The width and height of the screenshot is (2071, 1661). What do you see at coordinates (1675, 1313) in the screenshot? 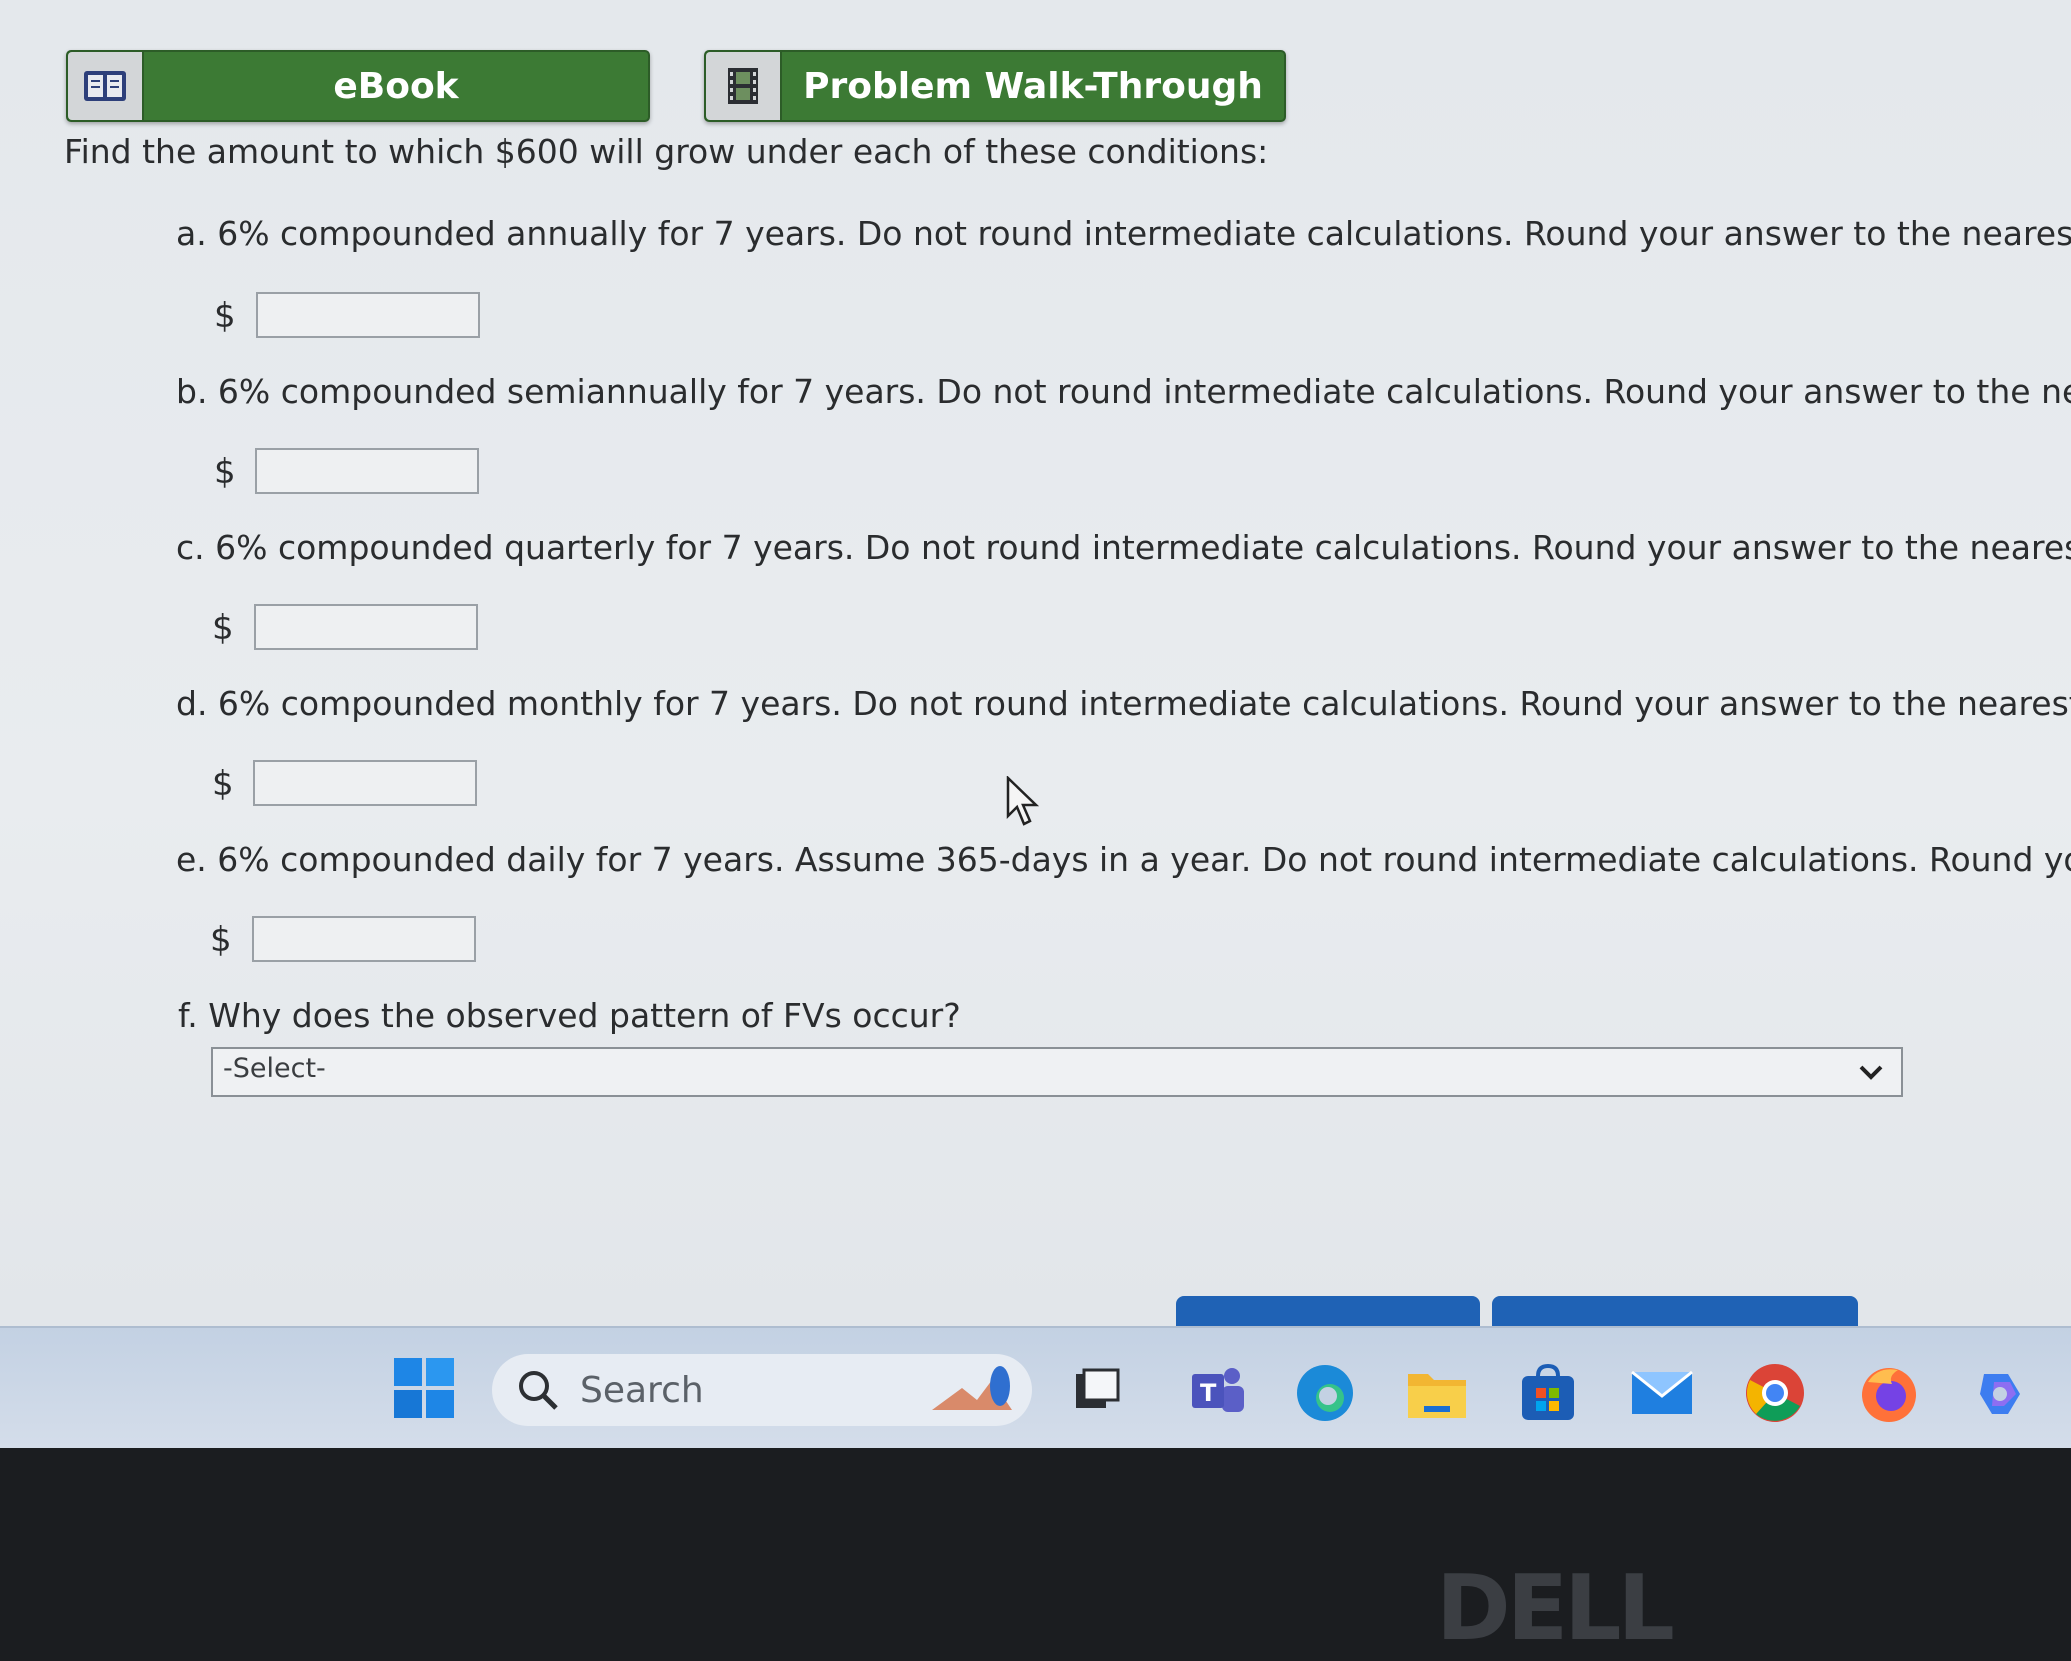
I see `action-button-right` at bounding box center [1675, 1313].